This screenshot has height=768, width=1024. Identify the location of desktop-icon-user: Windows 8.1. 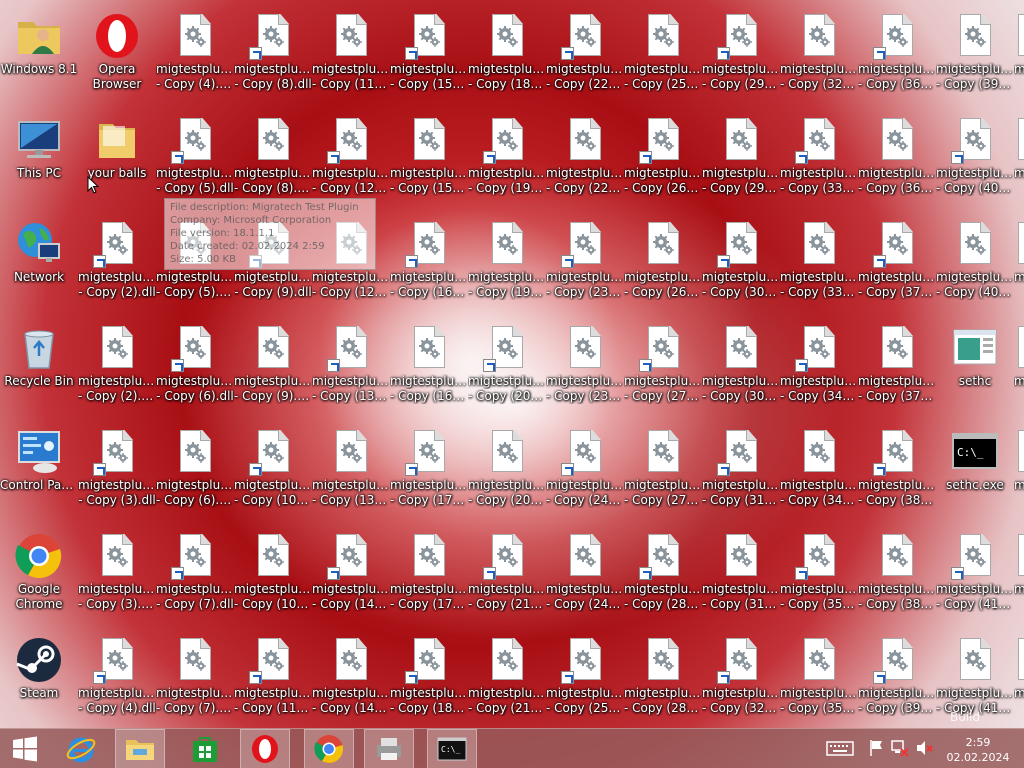
(39, 53).